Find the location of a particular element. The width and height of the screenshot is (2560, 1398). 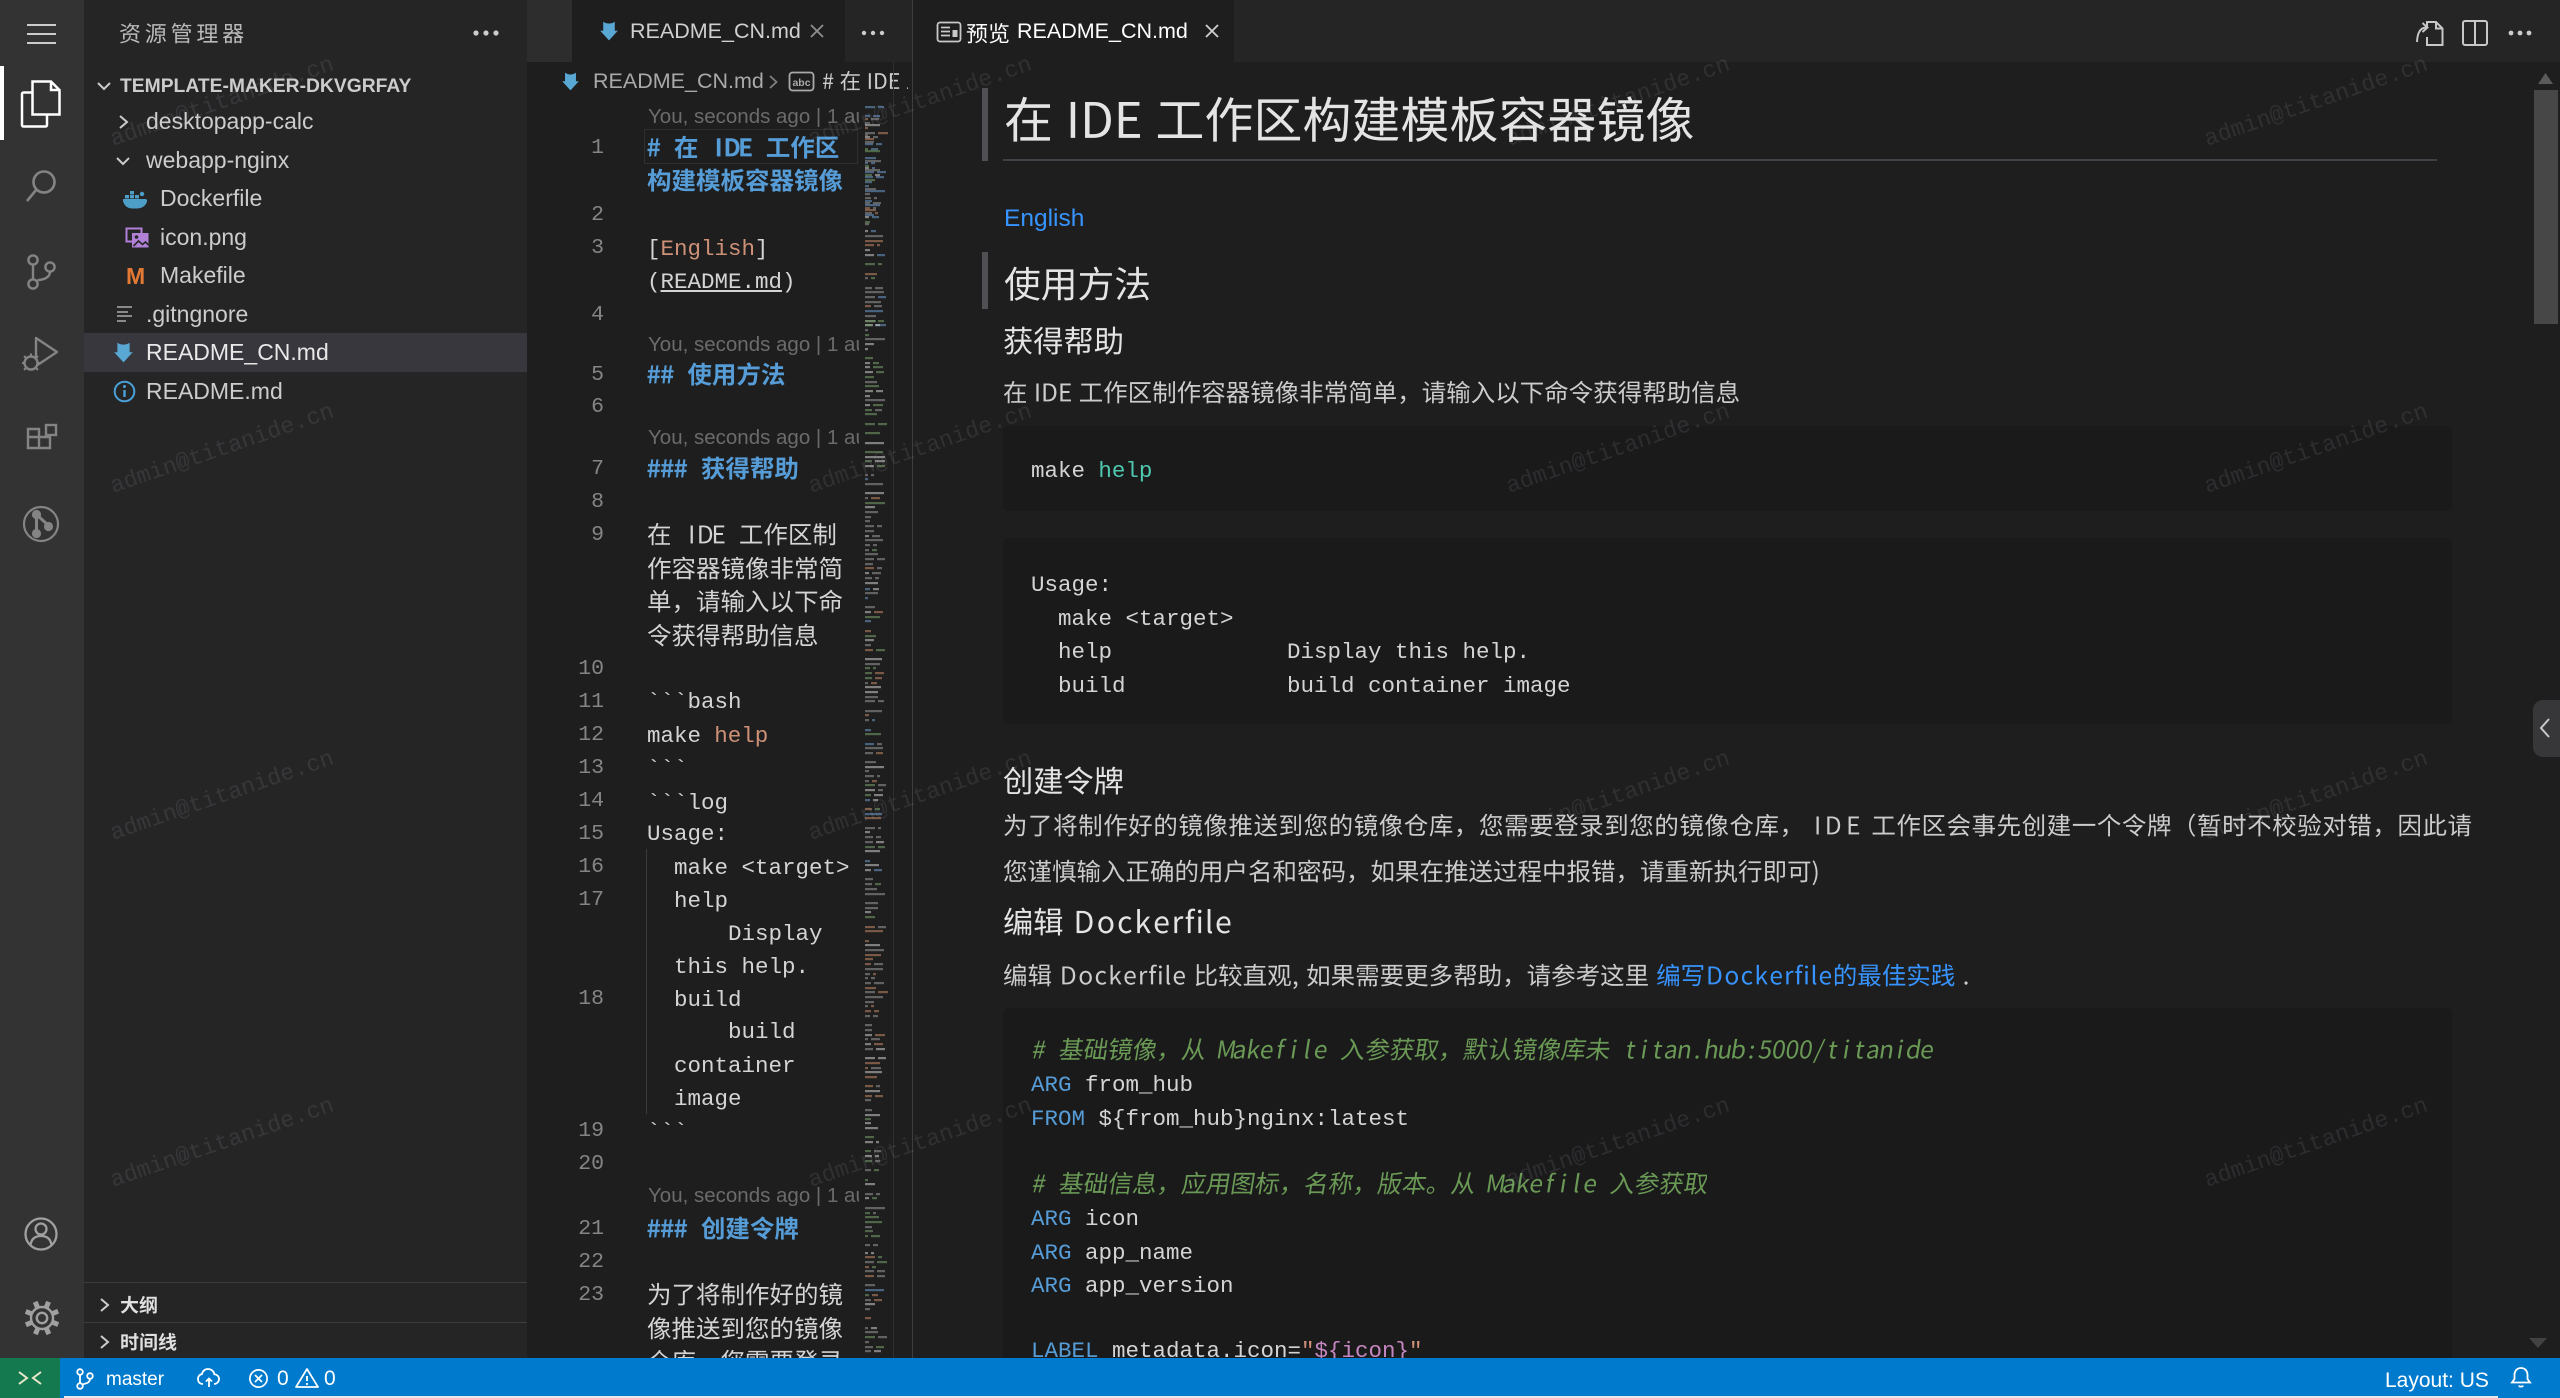

svg-text: abc is located at coordinates (801, 83).